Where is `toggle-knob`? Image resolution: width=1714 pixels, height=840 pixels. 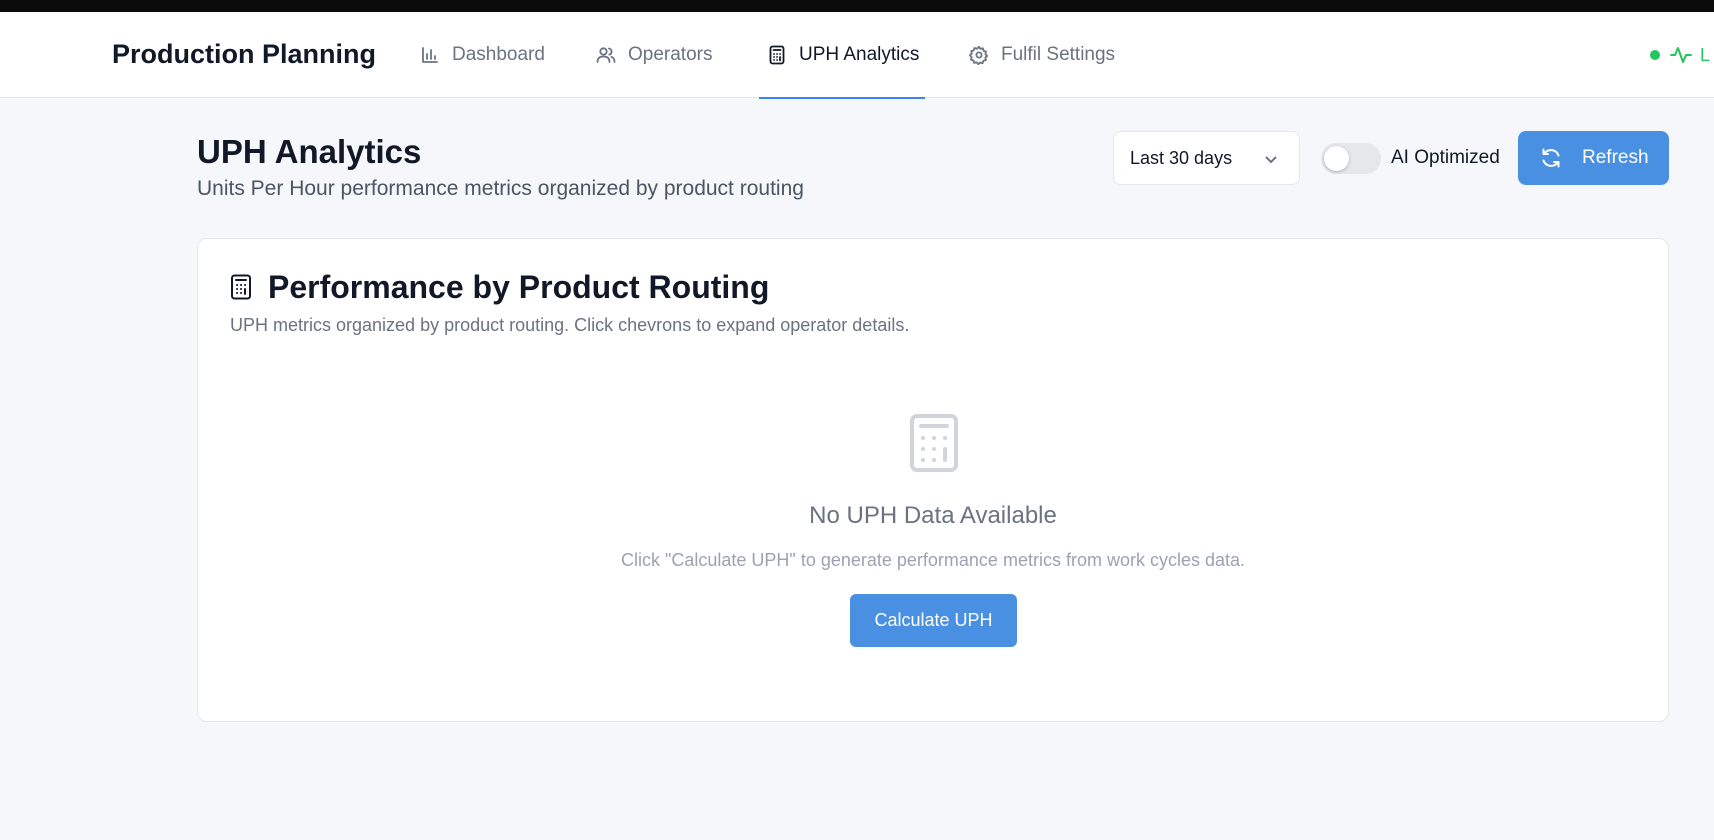 toggle-knob is located at coordinates (1336, 158).